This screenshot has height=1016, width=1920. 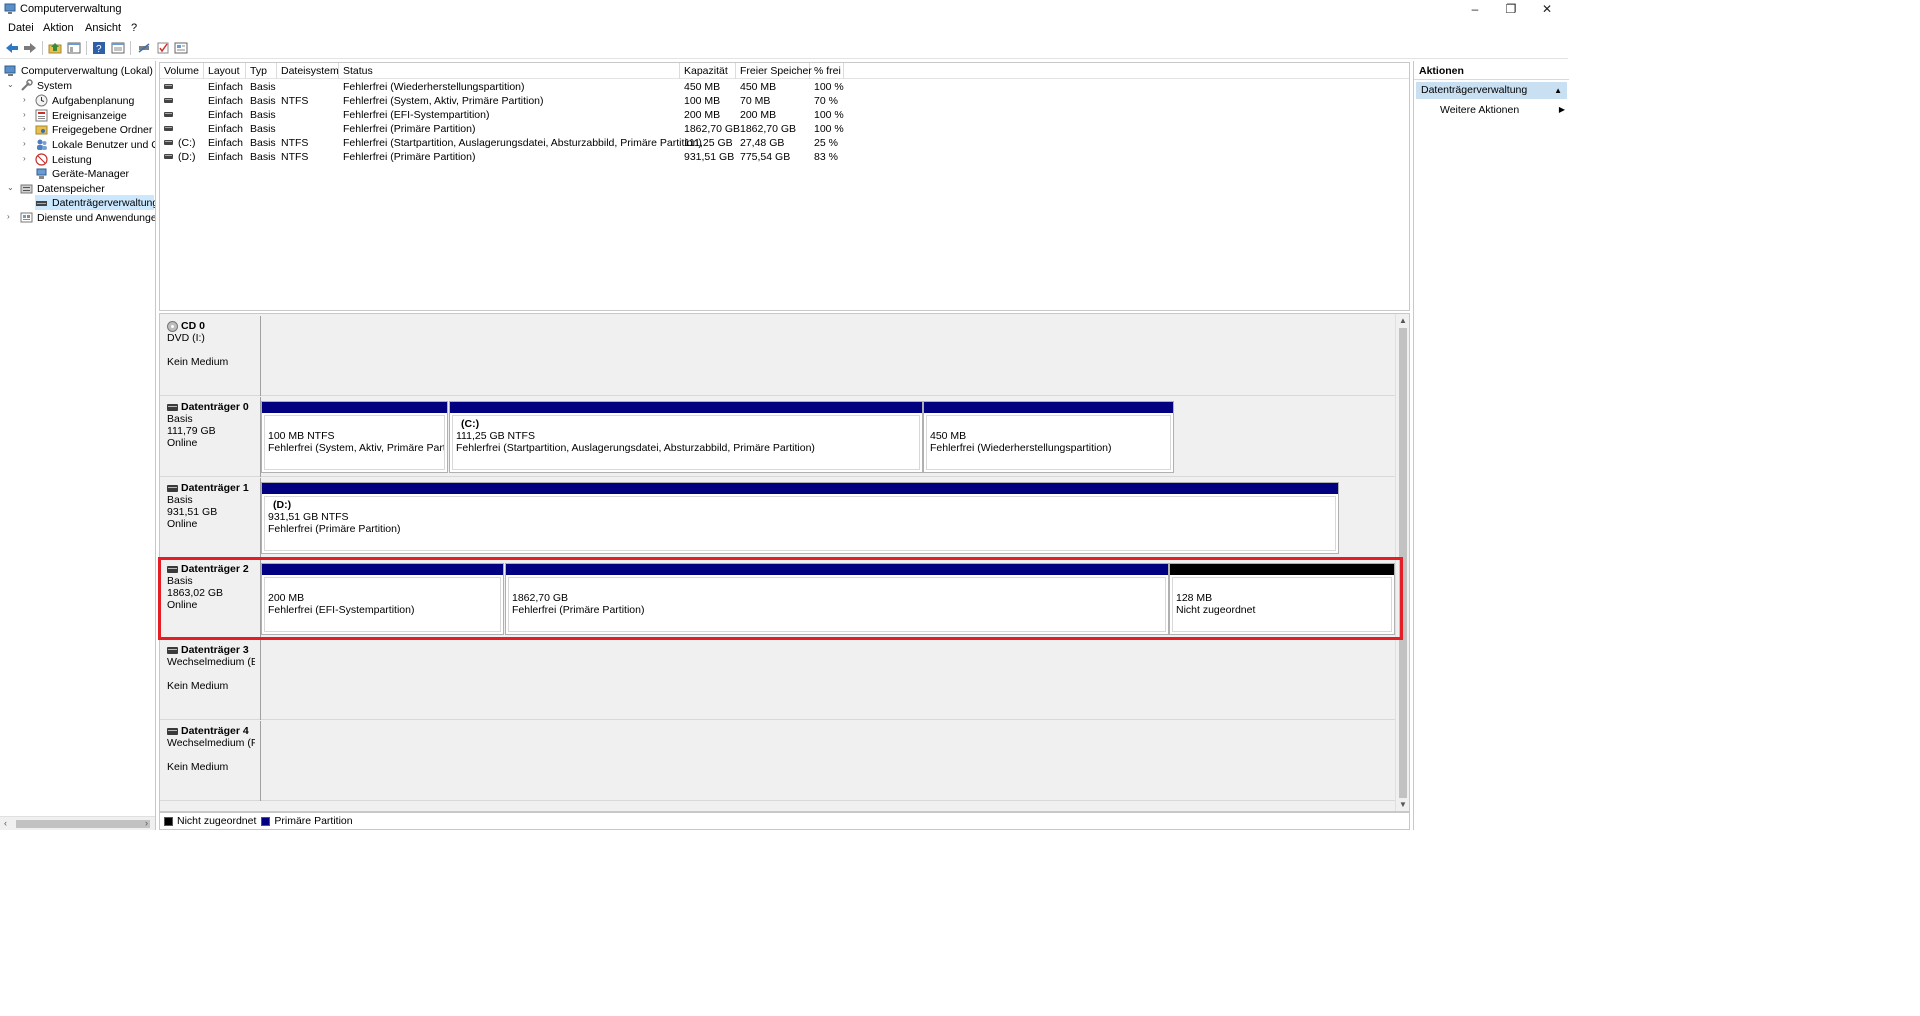 I want to click on view-icon, so click(x=118, y=48).